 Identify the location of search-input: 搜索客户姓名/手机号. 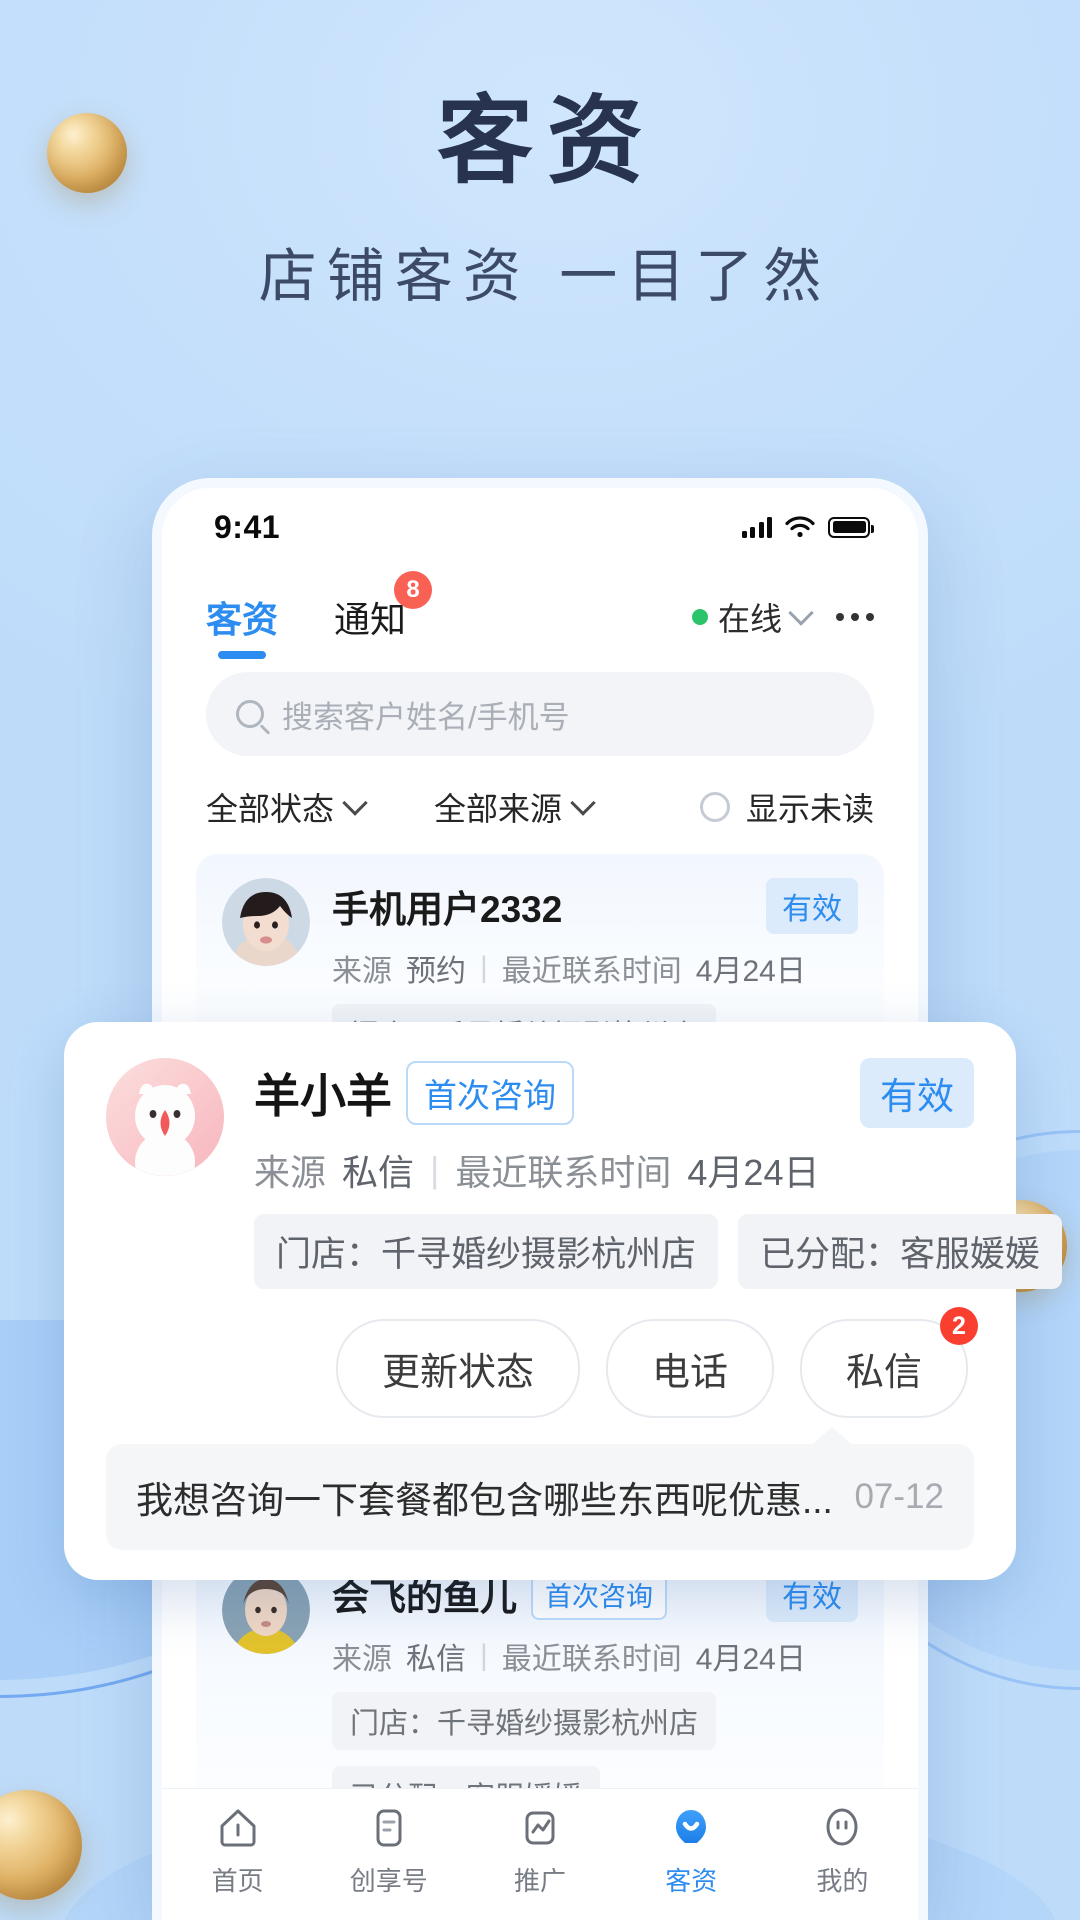
(540, 714).